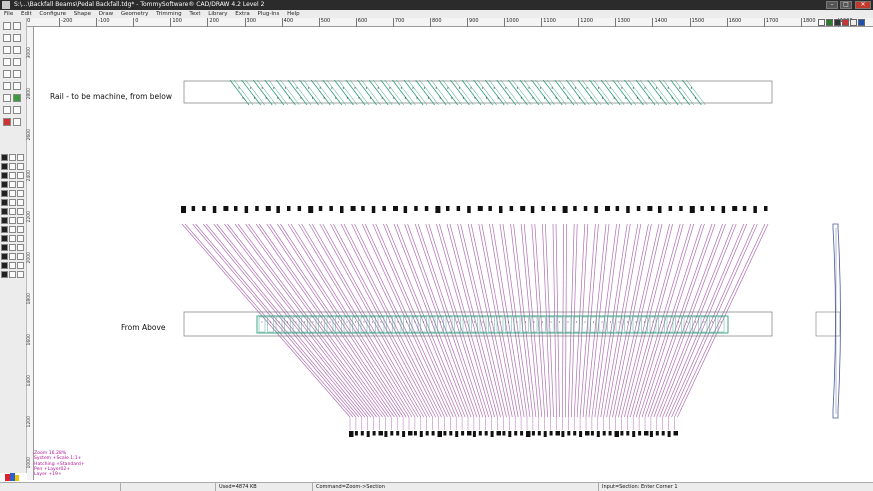  Describe the element at coordinates (134, 14) in the screenshot. I see `menu-geometry: Geometry` at that location.